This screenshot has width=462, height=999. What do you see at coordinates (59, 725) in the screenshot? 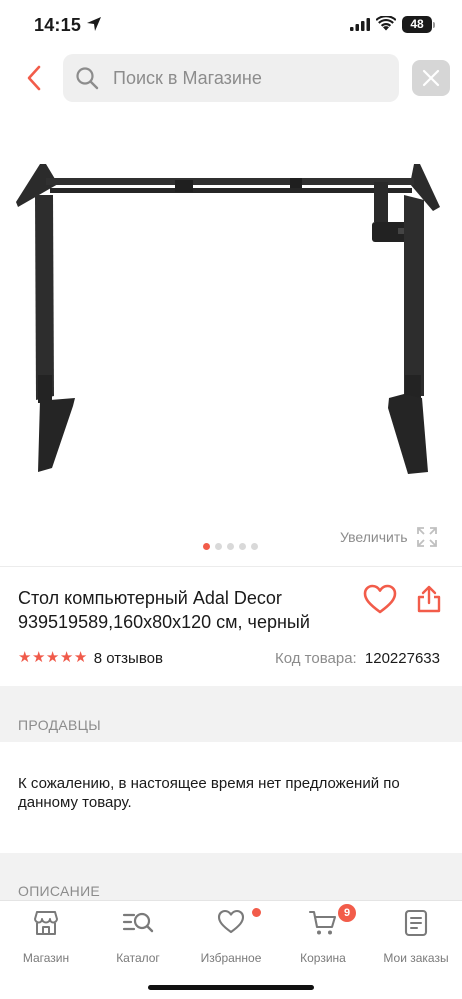
I see `sellers-heading: ПРОДАВЦЫ` at bounding box center [59, 725].